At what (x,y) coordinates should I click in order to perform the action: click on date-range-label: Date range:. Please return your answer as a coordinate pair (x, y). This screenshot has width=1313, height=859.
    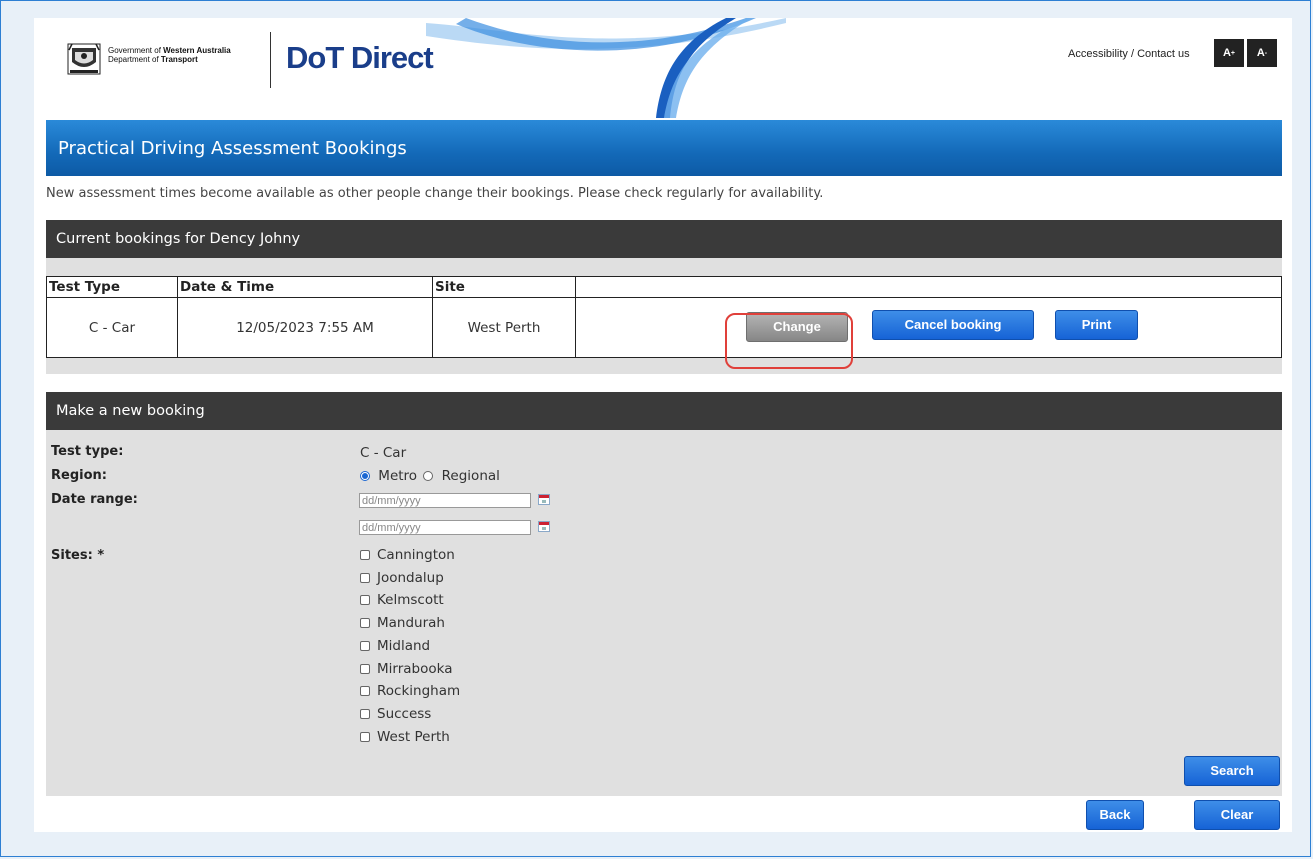
    Looking at the image, I should click on (94, 499).